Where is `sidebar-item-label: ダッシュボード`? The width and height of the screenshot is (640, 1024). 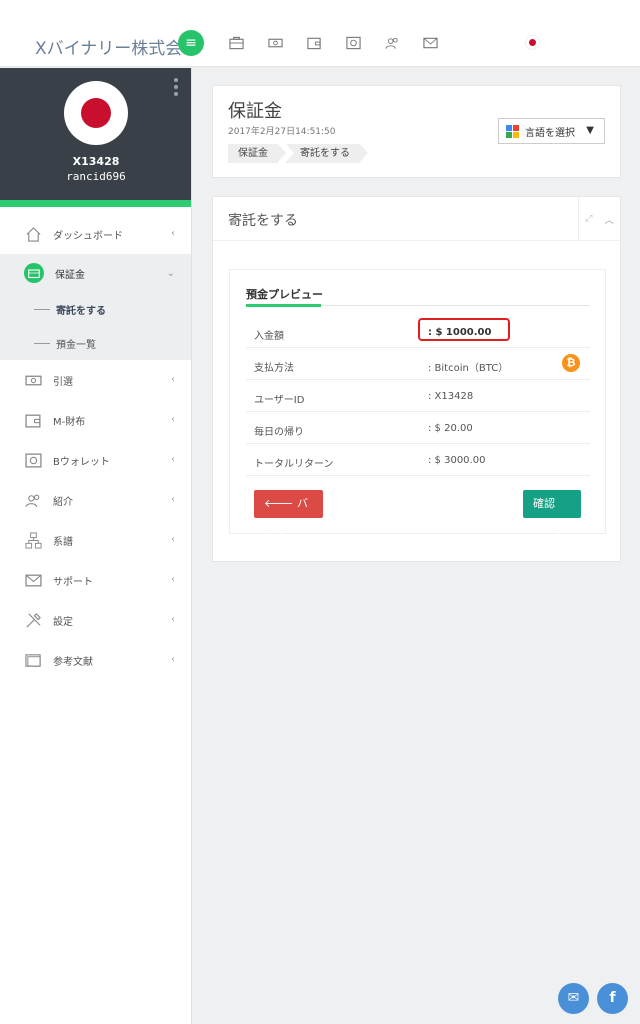 sidebar-item-label: ダッシュボード is located at coordinates (88, 236).